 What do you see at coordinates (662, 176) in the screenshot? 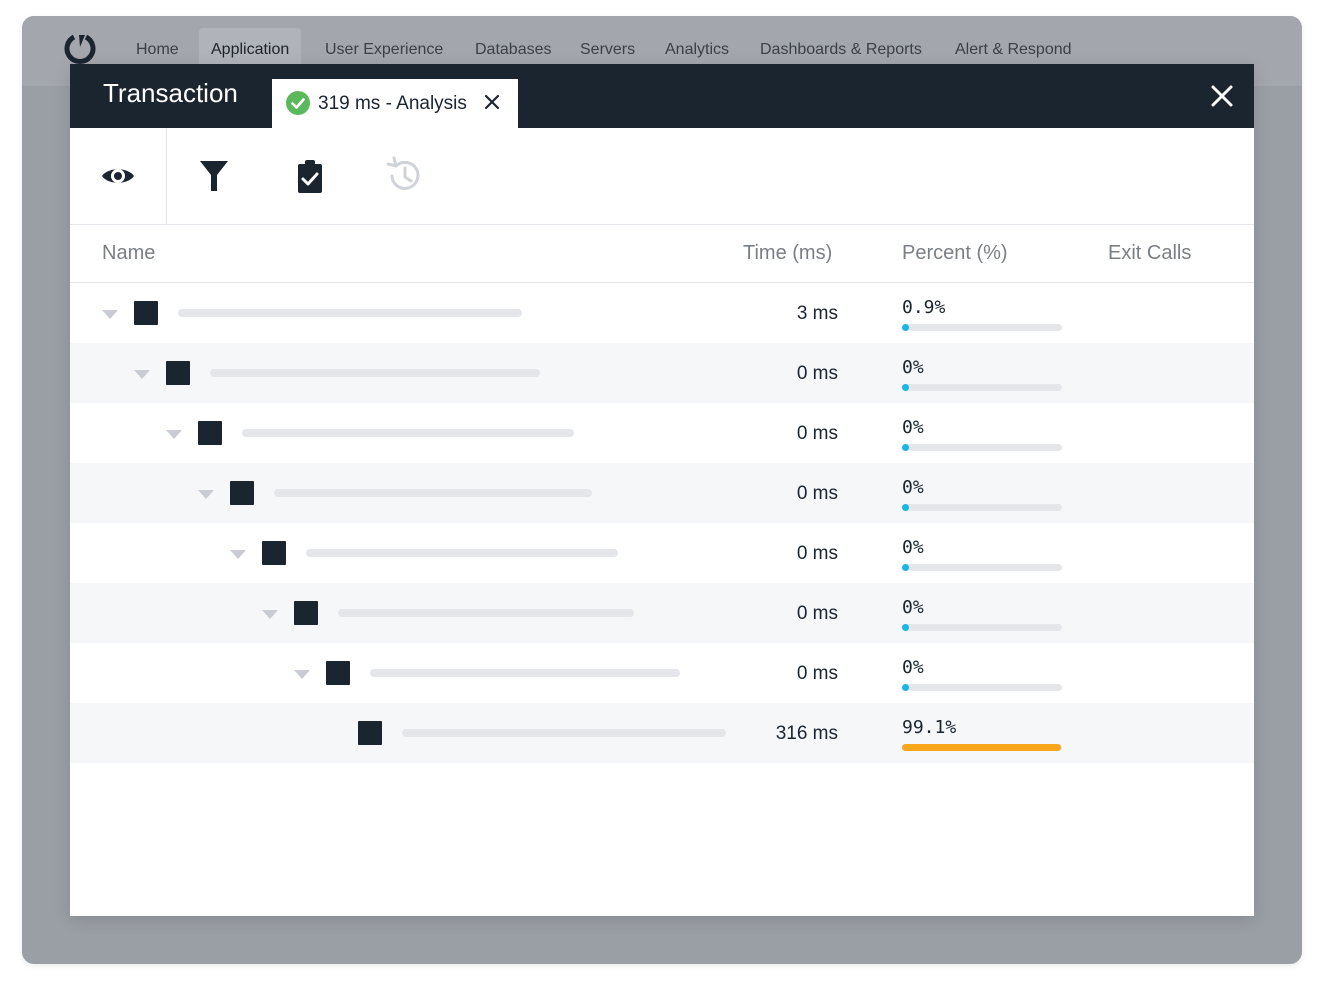
I see `toolbar` at bounding box center [662, 176].